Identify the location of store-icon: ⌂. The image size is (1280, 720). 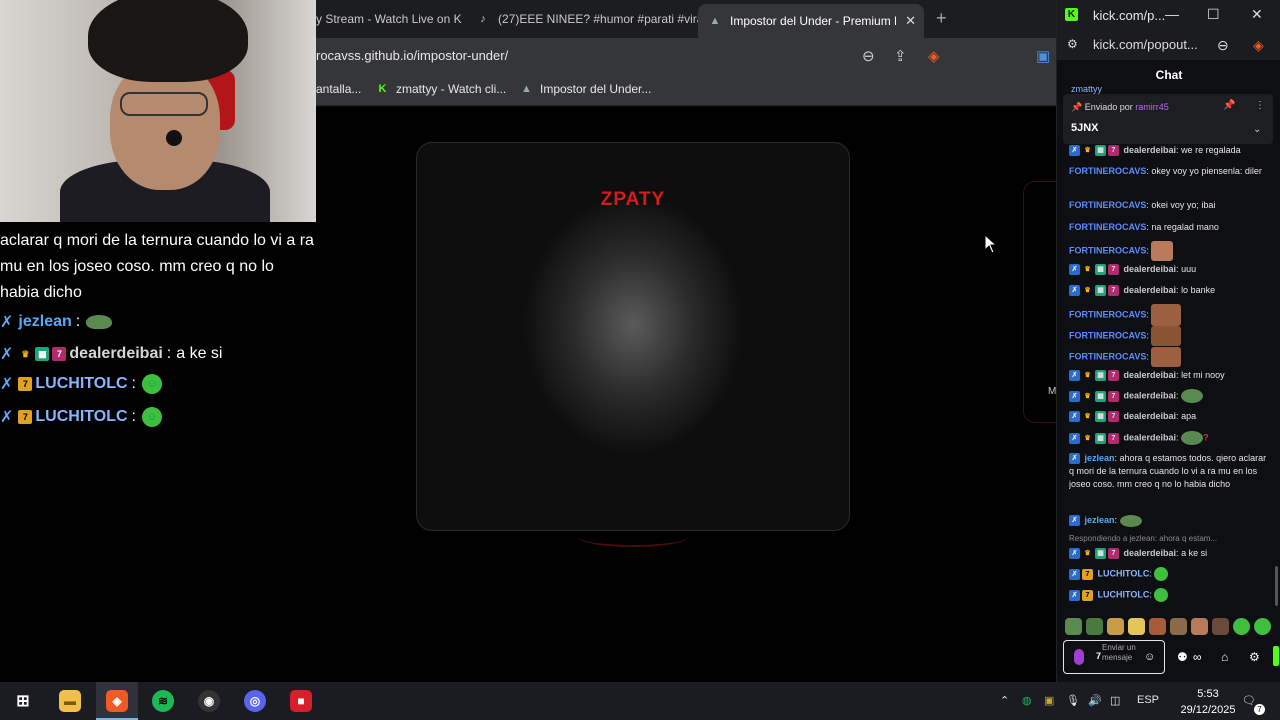
(1224, 657).